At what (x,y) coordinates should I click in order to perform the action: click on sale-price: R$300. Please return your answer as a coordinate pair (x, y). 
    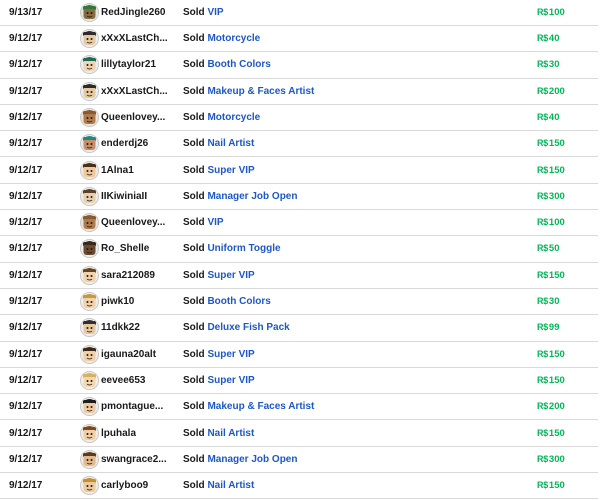
    Looking at the image, I should click on (551, 459).